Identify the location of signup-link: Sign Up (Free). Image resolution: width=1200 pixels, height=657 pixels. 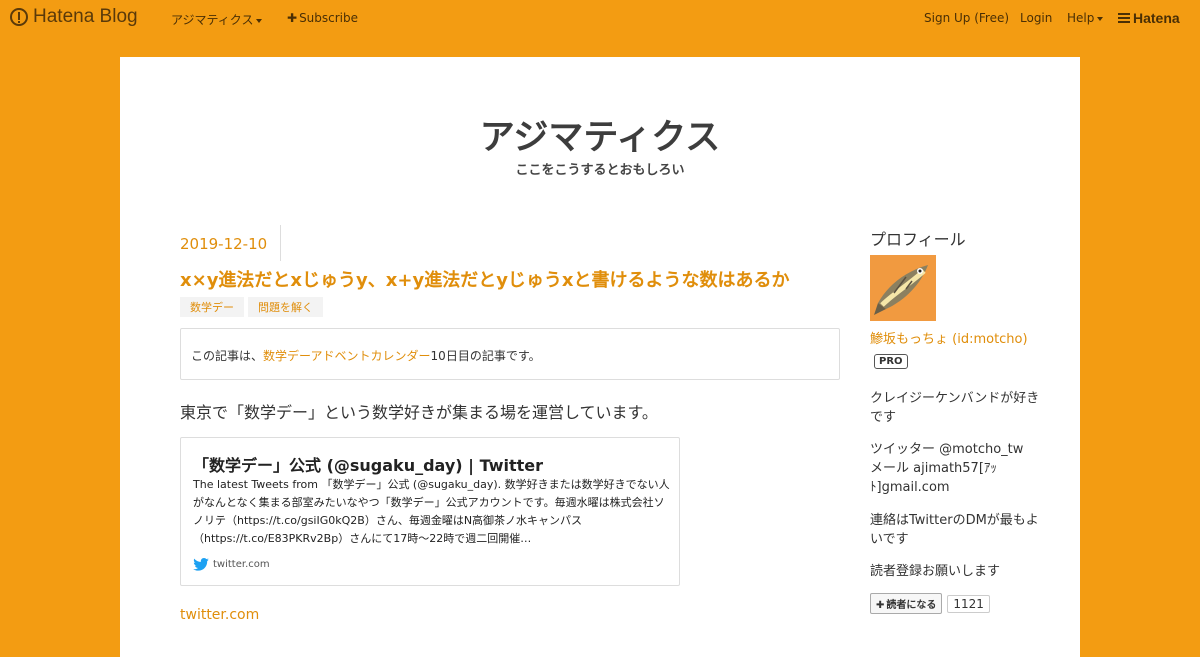
(966, 18).